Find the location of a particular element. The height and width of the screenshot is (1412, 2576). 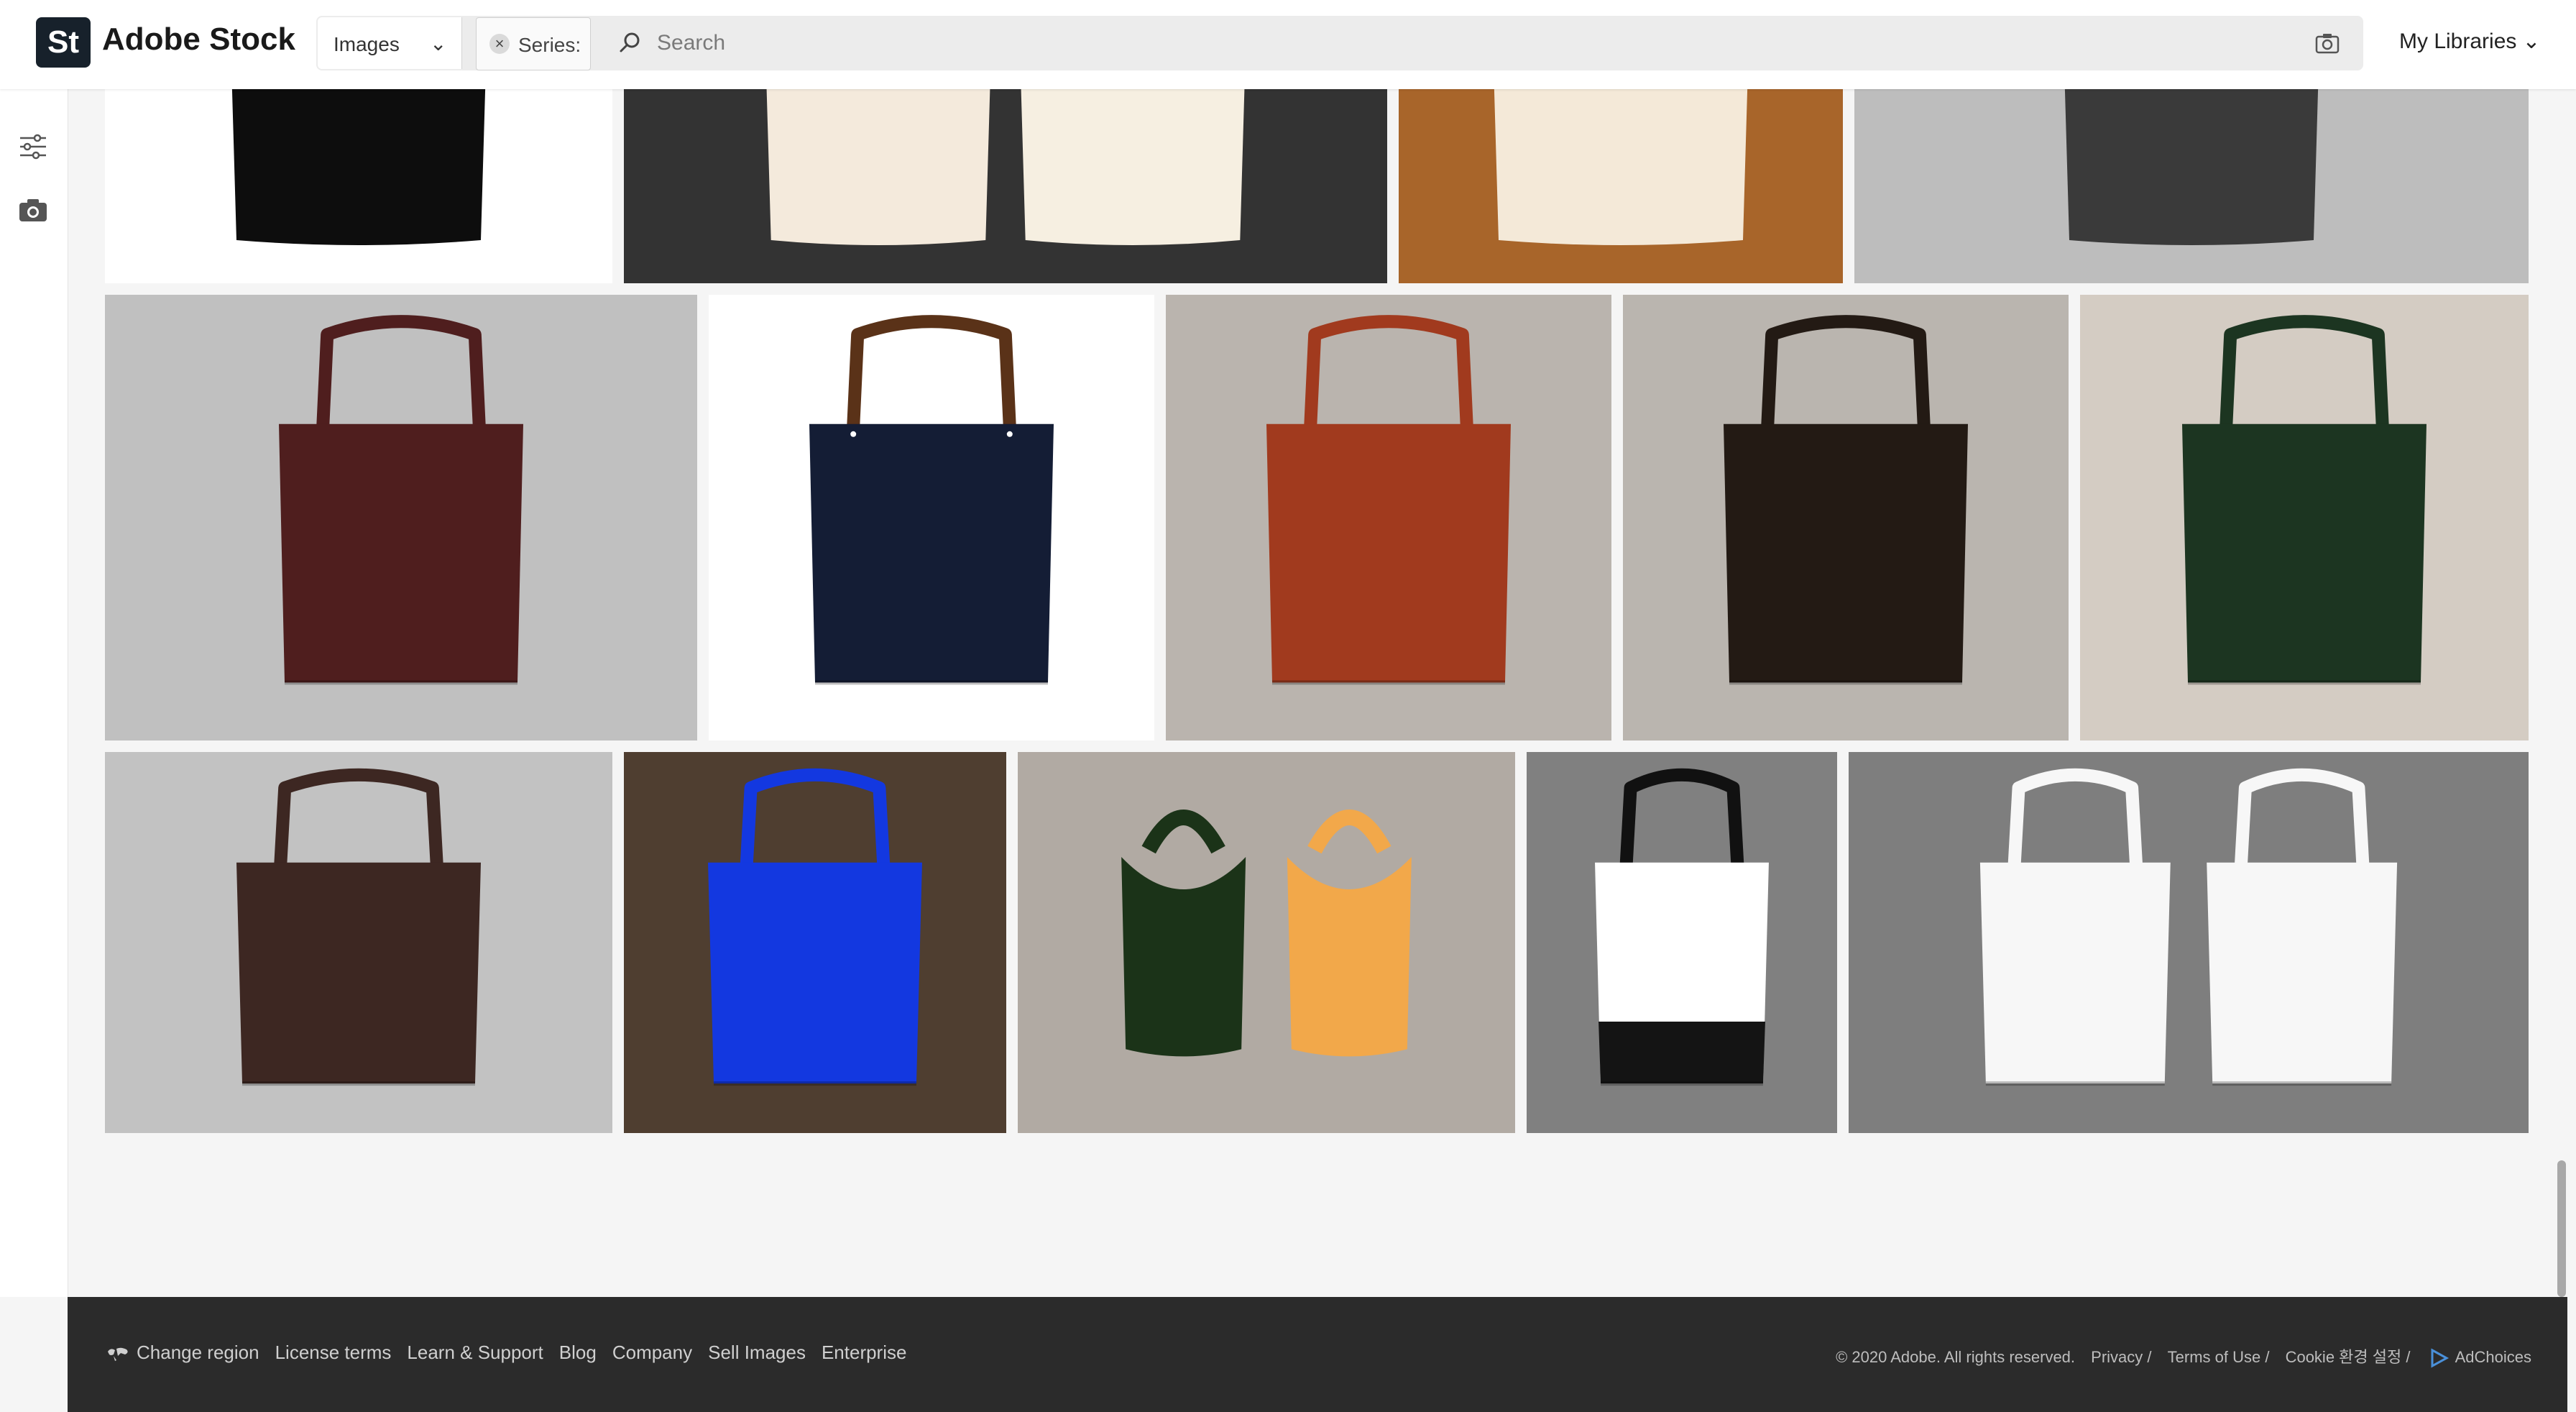

search-input is located at coordinates (1448, 43).